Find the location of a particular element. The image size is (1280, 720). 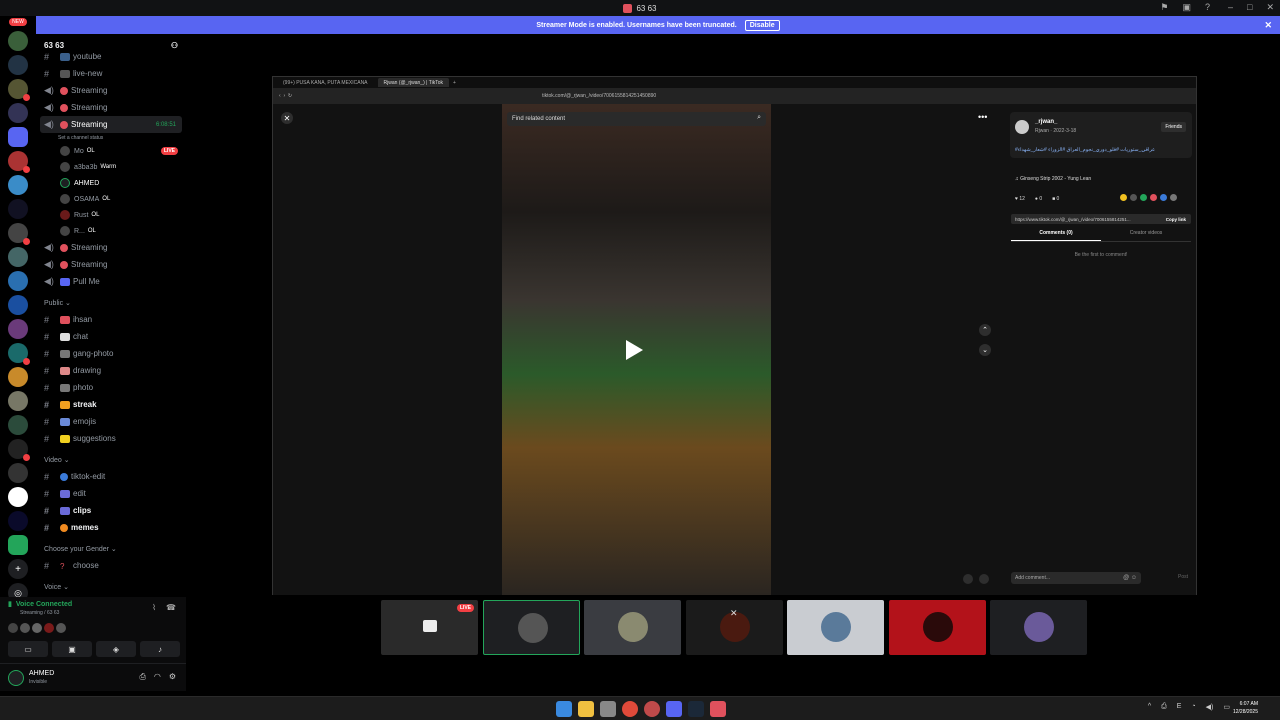

channel-memes: # memes is located at coordinates (111, 527).